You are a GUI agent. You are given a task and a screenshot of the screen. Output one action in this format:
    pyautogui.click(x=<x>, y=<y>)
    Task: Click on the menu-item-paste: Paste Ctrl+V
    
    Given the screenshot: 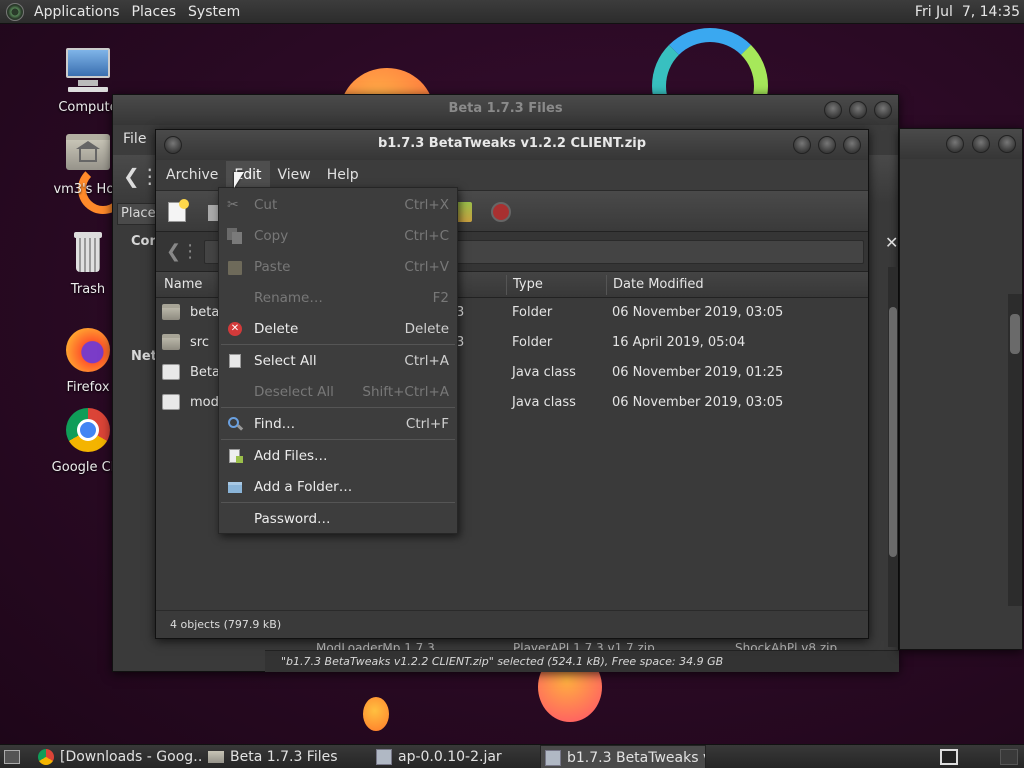 What is the action you would take?
    pyautogui.click(x=338, y=267)
    